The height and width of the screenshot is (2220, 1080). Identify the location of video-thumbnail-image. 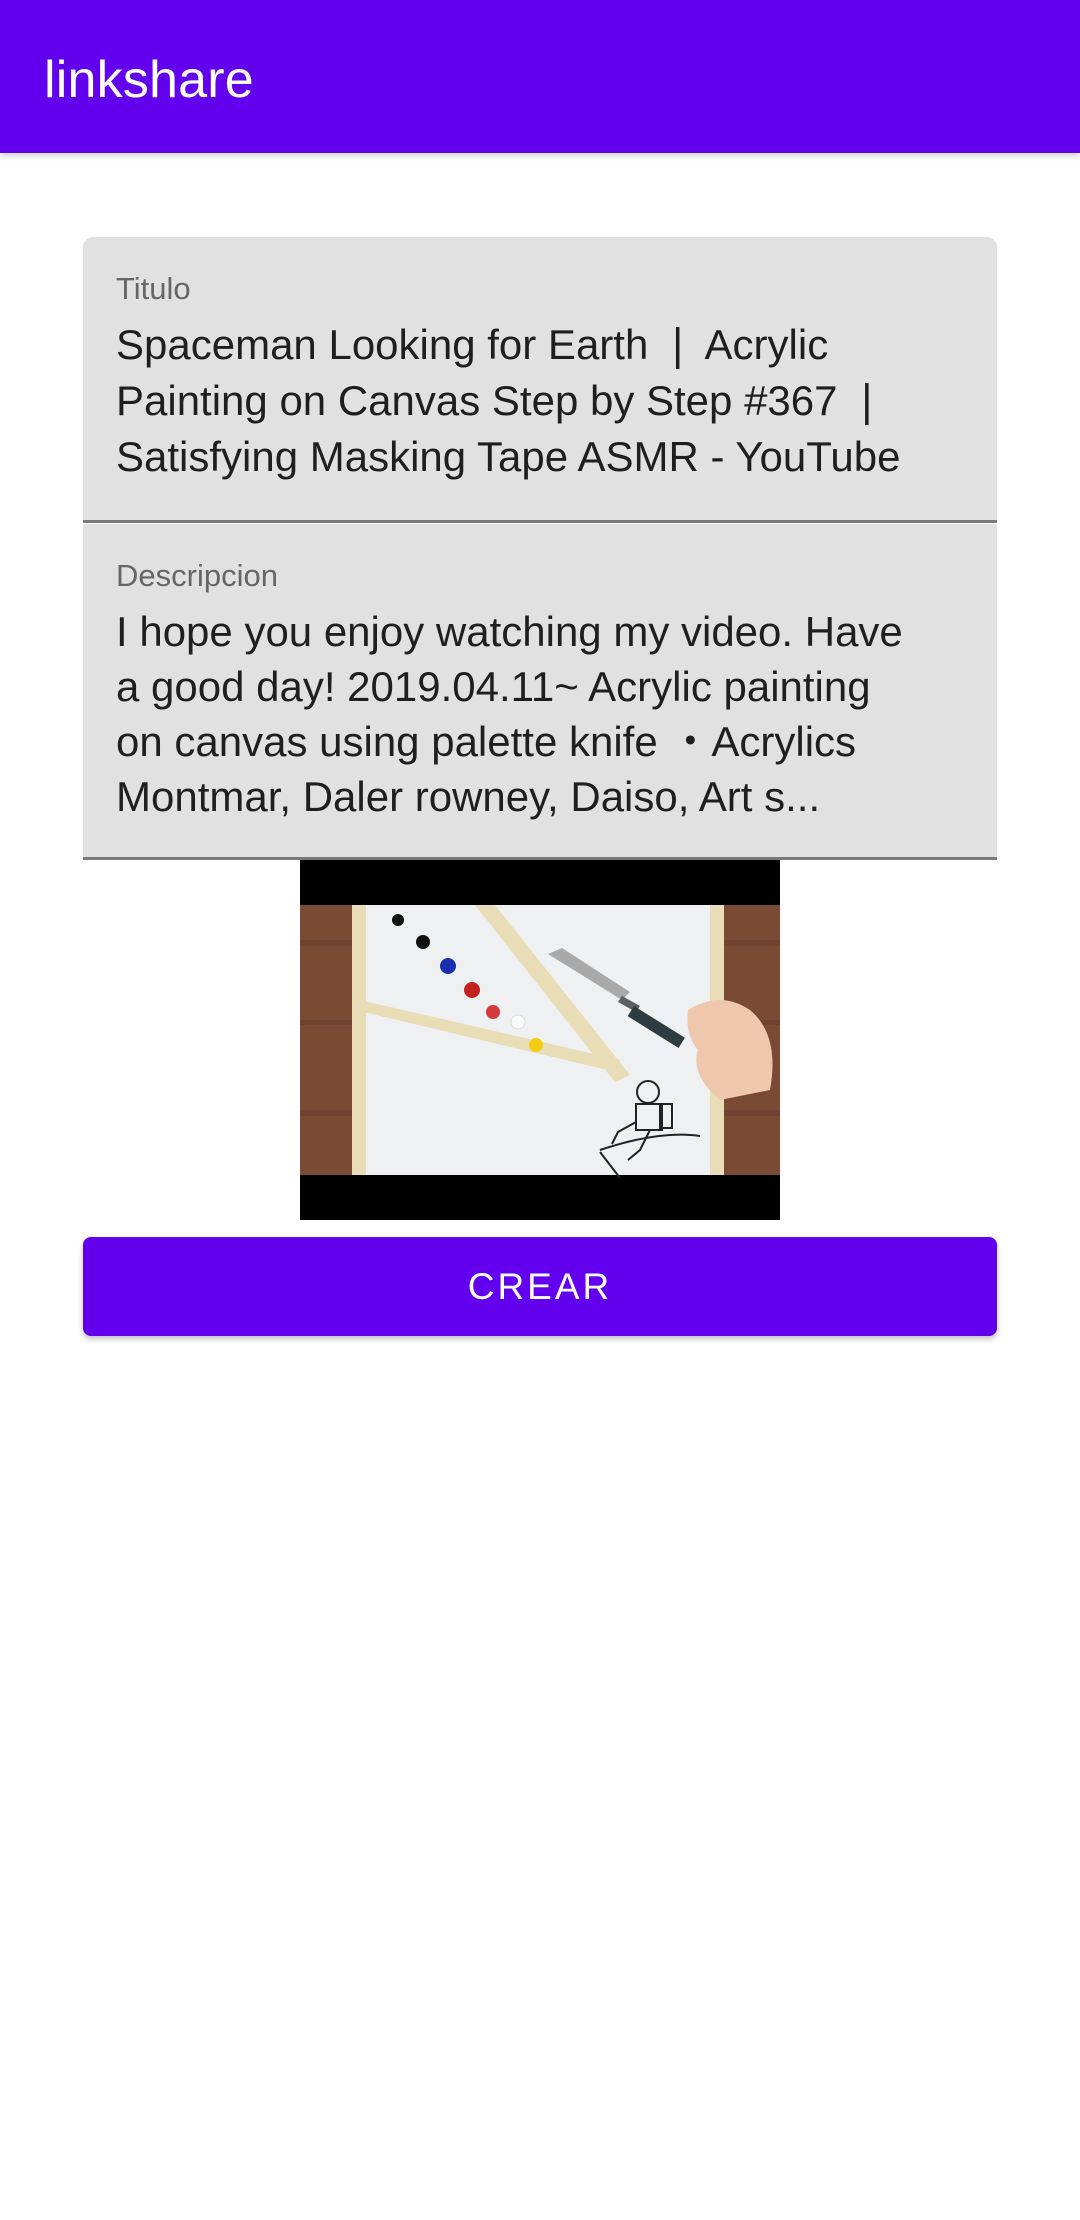
(540, 1040).